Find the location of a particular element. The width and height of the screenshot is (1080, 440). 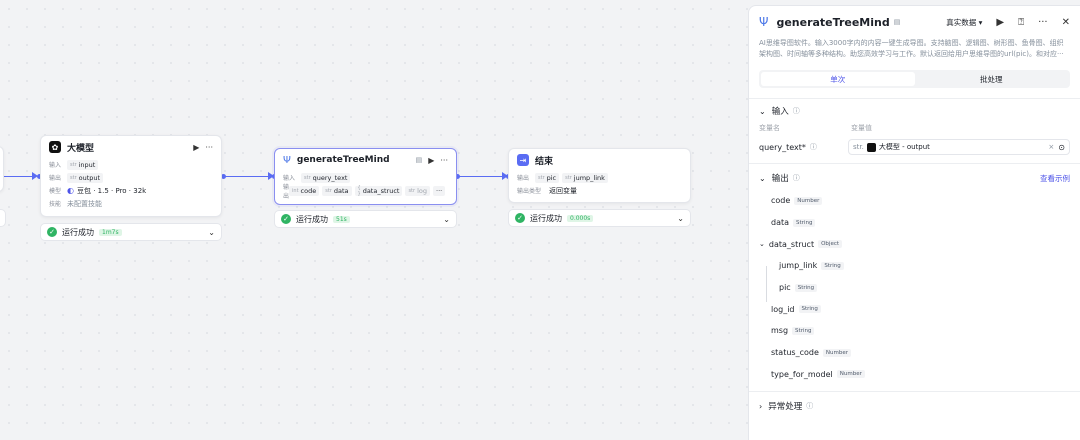

model-value: 豆包 · 1.5 · Pro · 32k is located at coordinates (111, 190).